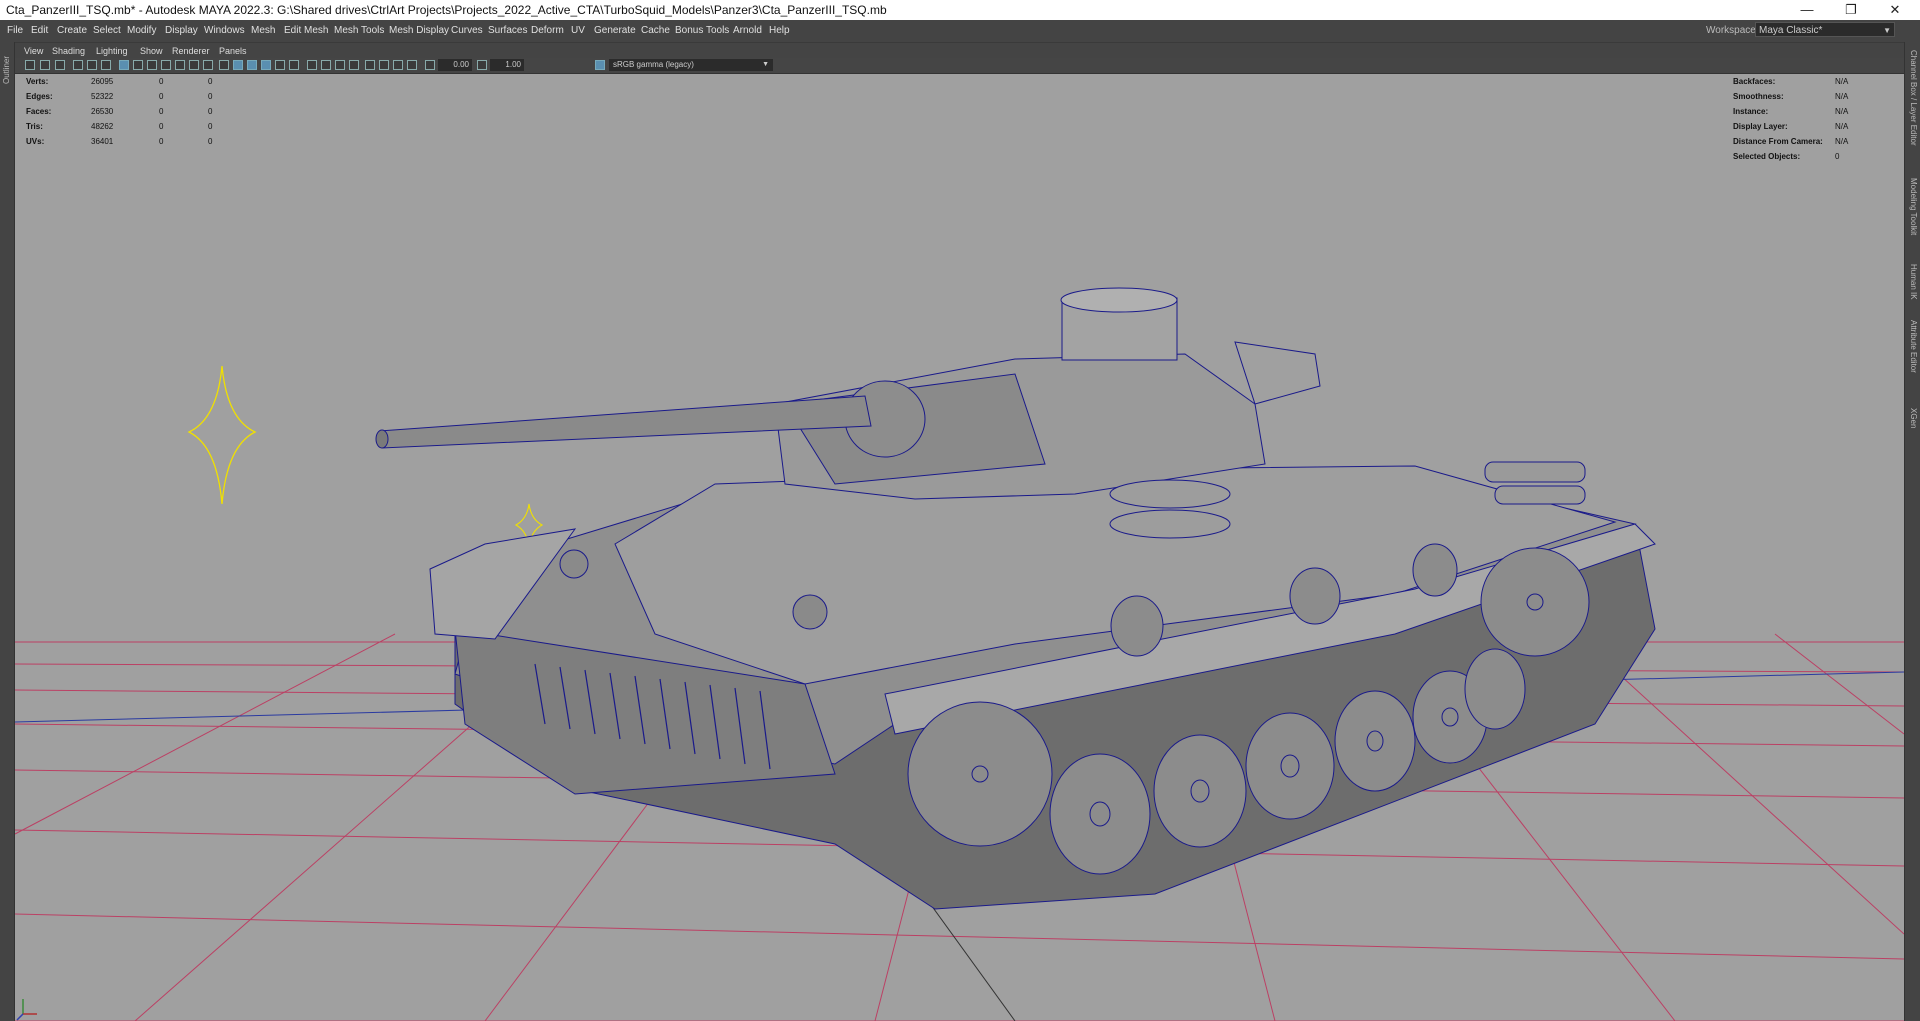 The height and width of the screenshot is (1021, 1920). What do you see at coordinates (39, 30) in the screenshot?
I see `menu-edit: Edit` at bounding box center [39, 30].